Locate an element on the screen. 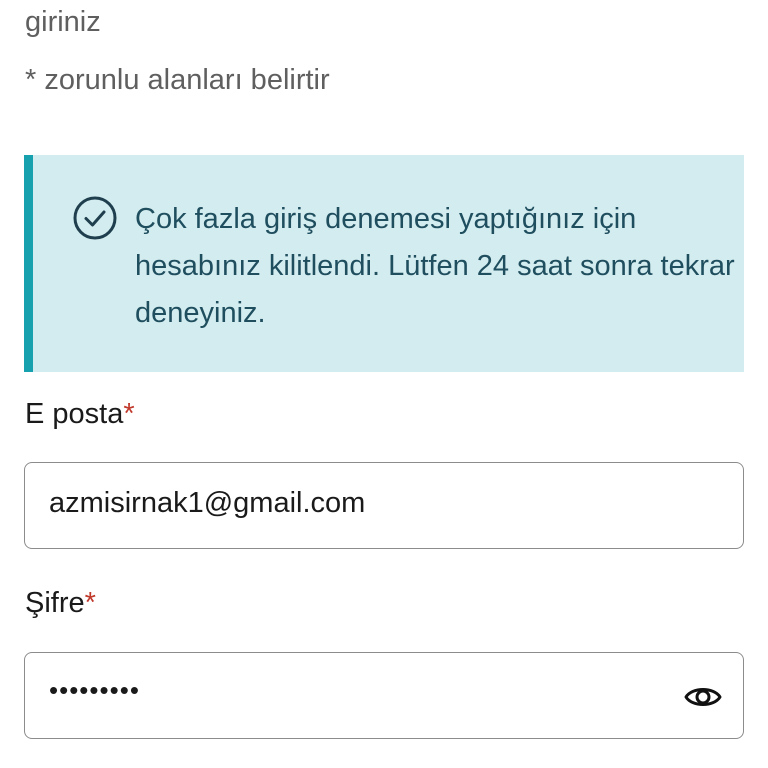 Image resolution: width=768 pixels, height=768 pixels. email-label: E posta* is located at coordinates (80, 414).